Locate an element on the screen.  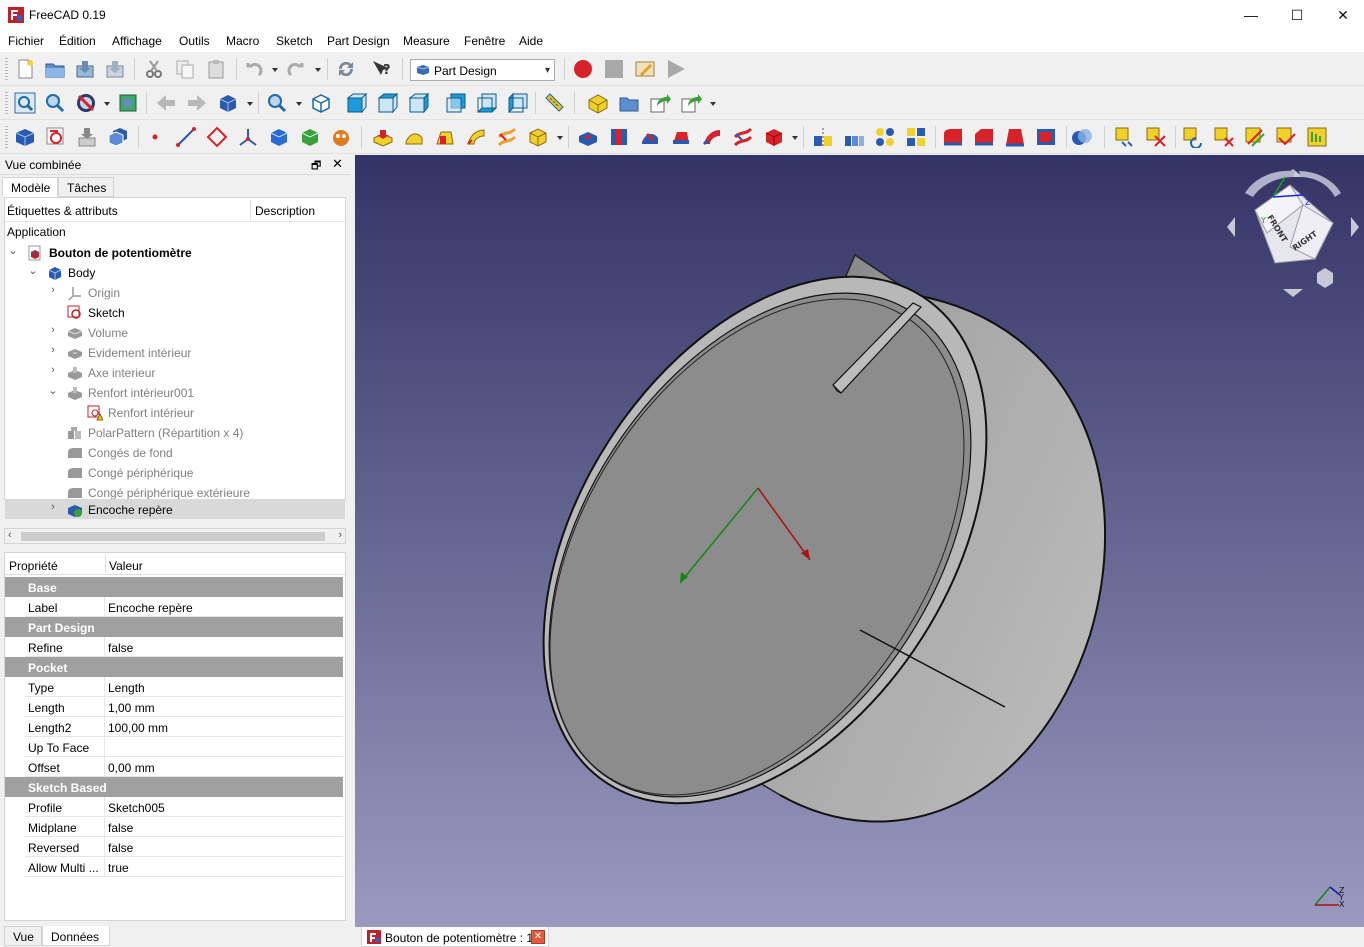
make-link-icon is located at coordinates (660, 103).